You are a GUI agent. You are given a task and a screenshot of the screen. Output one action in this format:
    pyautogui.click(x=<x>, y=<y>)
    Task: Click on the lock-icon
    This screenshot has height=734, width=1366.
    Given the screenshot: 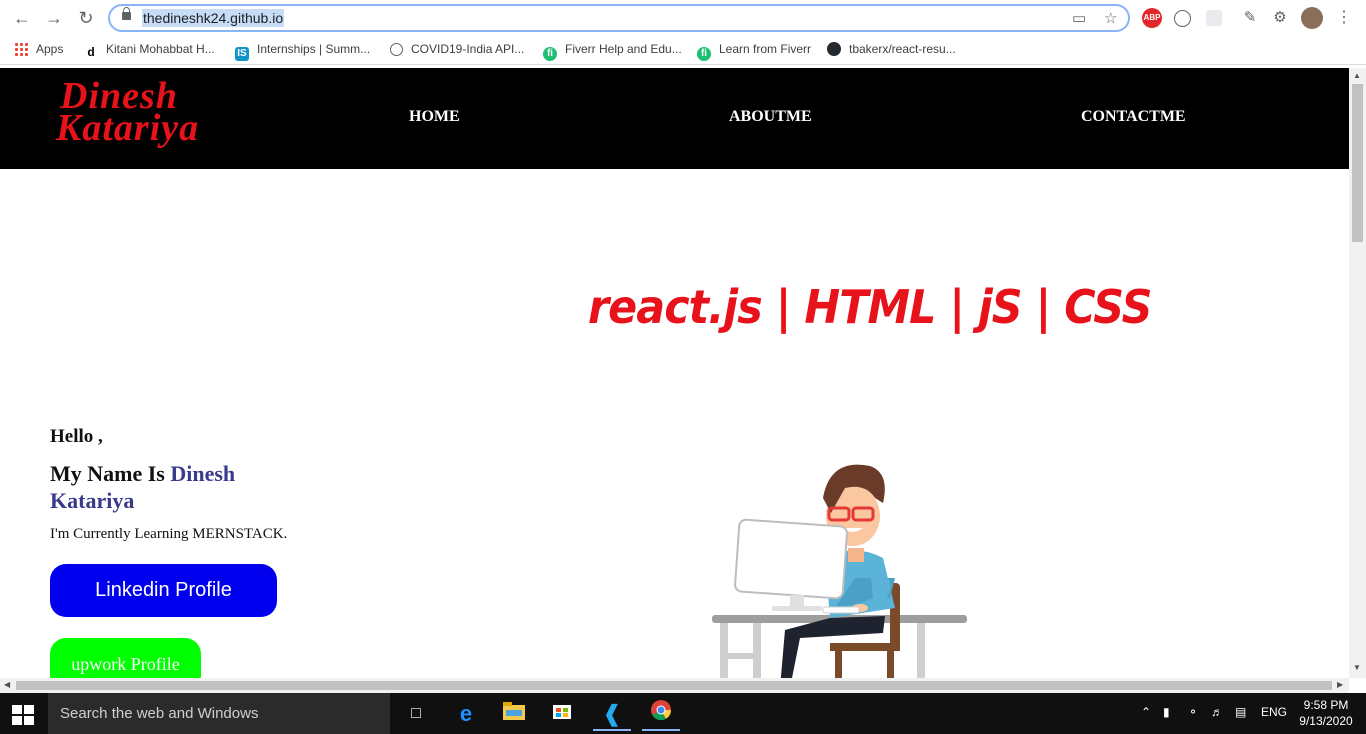 What is the action you would take?
    pyautogui.click(x=126, y=13)
    